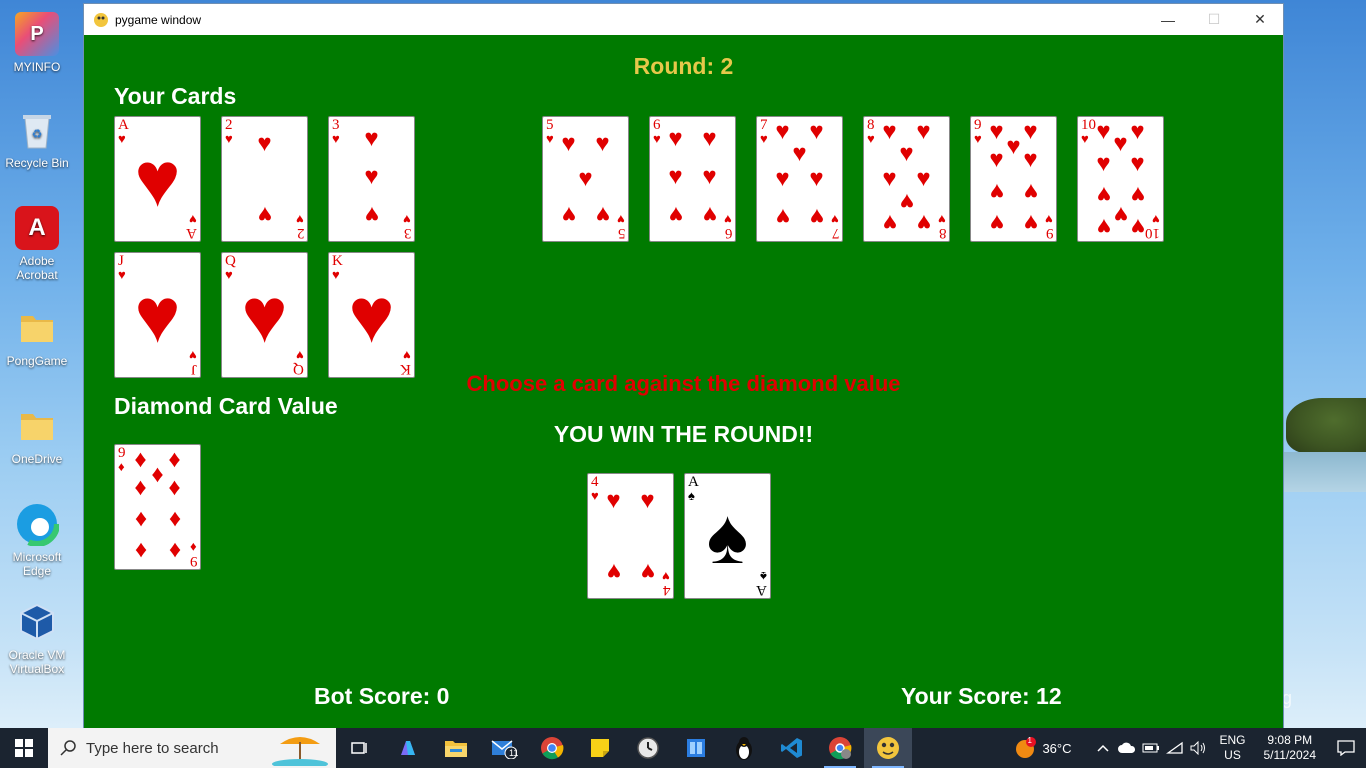  Describe the element at coordinates (888, 748) in the screenshot. I see `pygame-taskbar-button` at that location.